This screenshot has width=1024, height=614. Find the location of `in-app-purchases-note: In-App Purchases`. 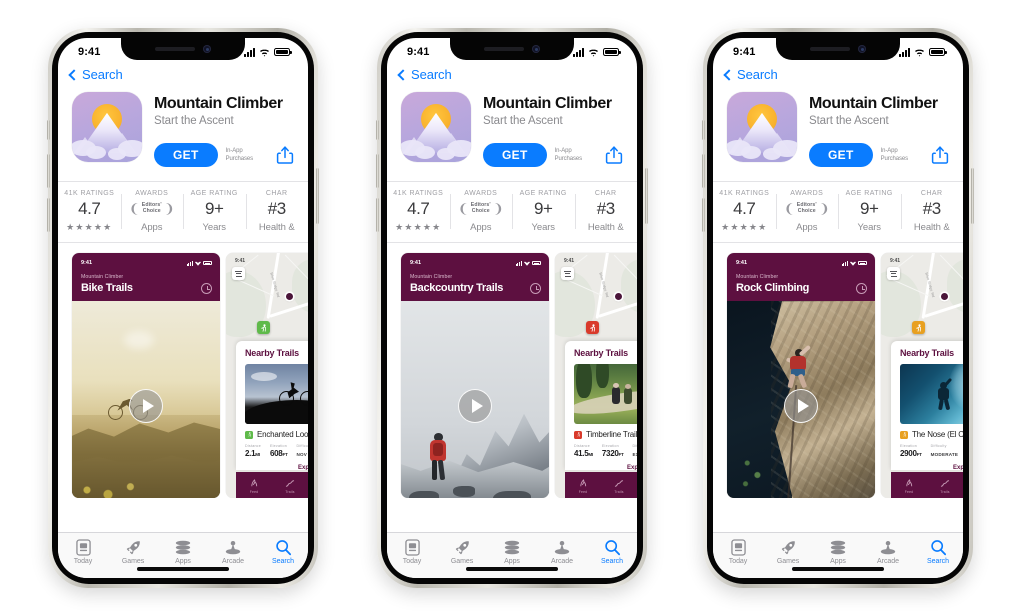

in-app-purchases-note: In-App Purchases is located at coordinates (240, 155).